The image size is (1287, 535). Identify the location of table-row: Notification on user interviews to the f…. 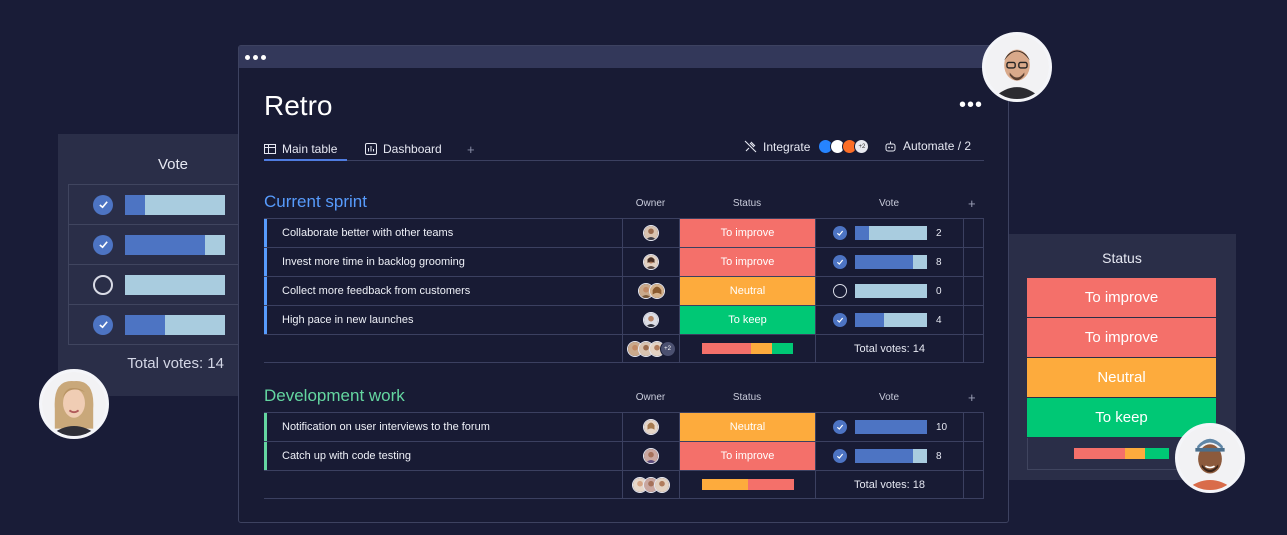
(624, 426).